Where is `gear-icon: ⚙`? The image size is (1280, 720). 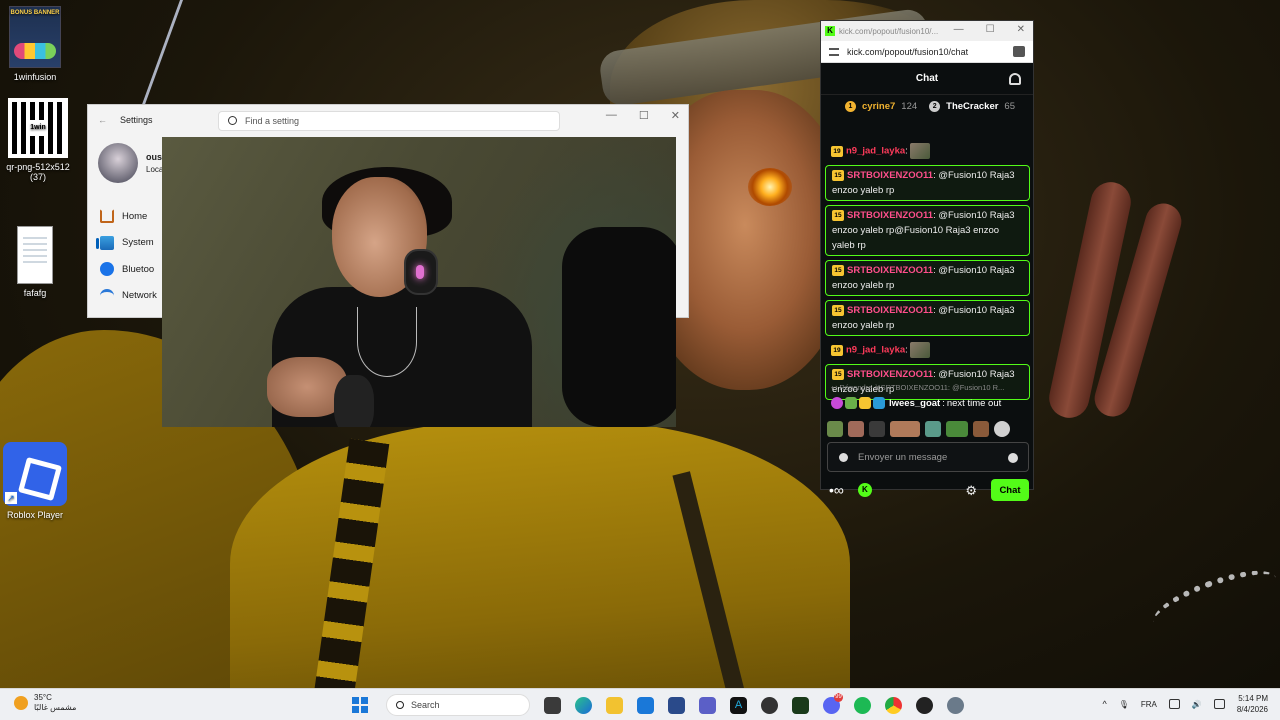 gear-icon: ⚙ is located at coordinates (971, 491).